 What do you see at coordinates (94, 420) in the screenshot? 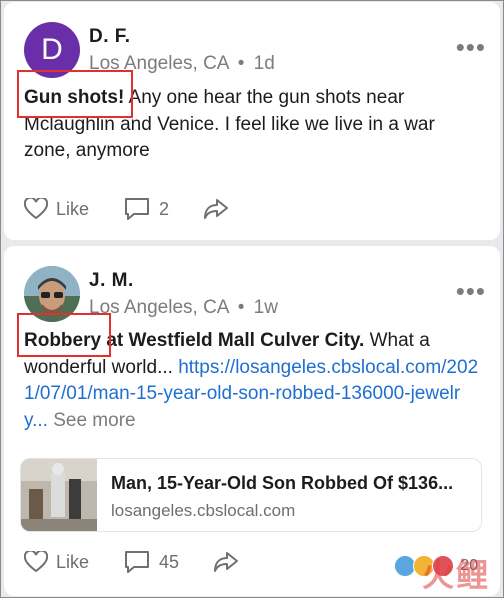
I see `see-more-link: See more` at bounding box center [94, 420].